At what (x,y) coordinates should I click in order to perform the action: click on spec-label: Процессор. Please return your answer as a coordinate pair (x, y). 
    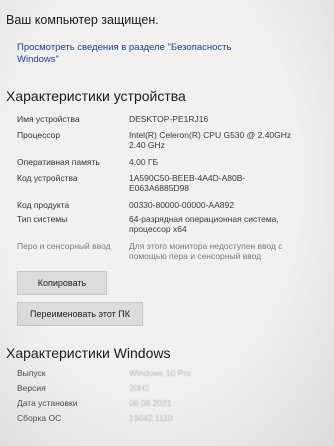
    Looking at the image, I should click on (39, 135).